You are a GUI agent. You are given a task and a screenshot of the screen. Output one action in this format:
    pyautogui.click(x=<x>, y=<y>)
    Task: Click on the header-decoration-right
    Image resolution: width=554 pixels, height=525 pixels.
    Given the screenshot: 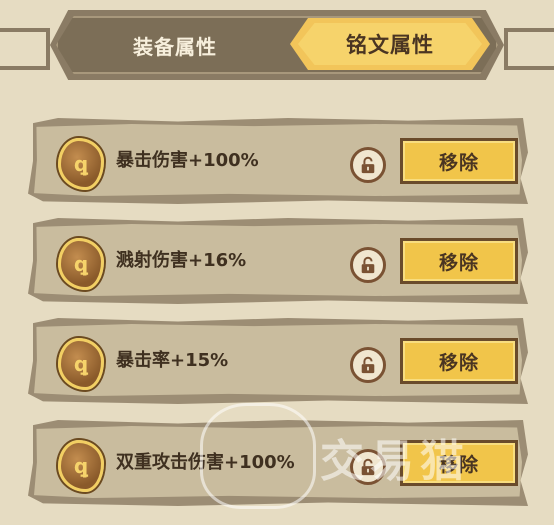 What is the action you would take?
    pyautogui.click(x=529, y=49)
    